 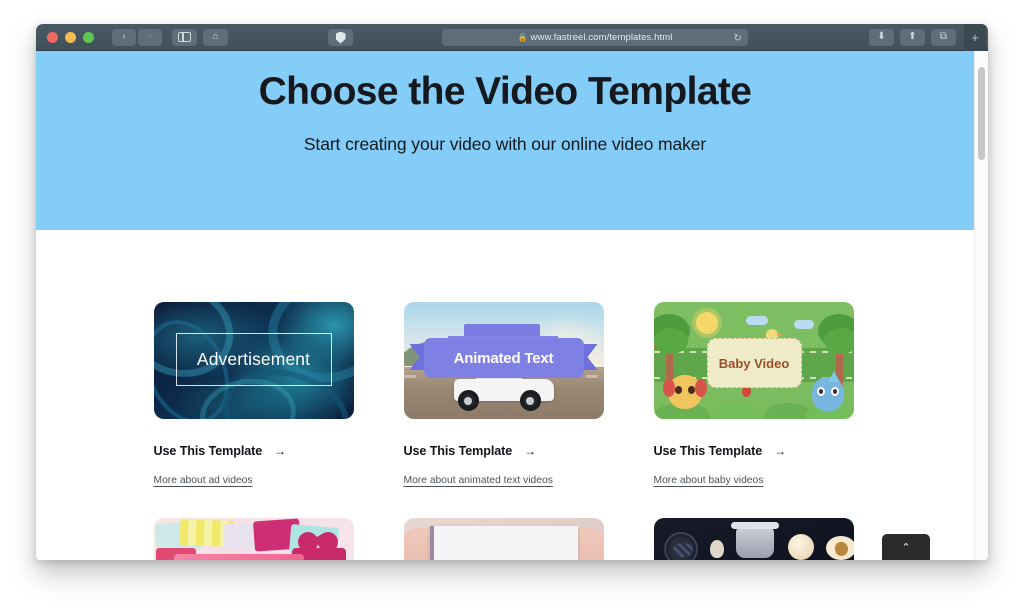 I want to click on template-thumbnail-advertisement: Advertisement, so click(x=253, y=360).